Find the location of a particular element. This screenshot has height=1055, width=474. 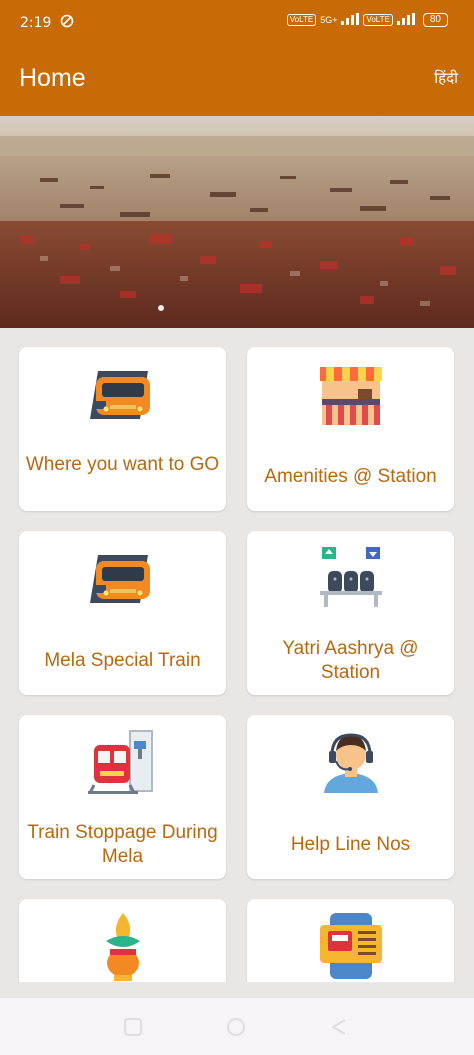

tile-amenities-at-station: Amenities @ Station is located at coordinates (350, 429).